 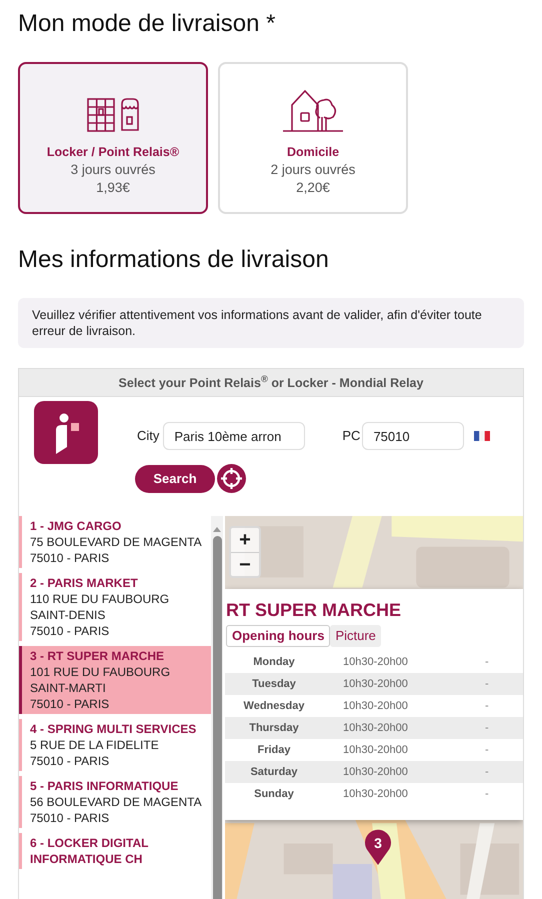 What do you see at coordinates (116, 802) in the screenshot?
I see `point-address: 56 BOULEVARD DE MAGENTA` at bounding box center [116, 802].